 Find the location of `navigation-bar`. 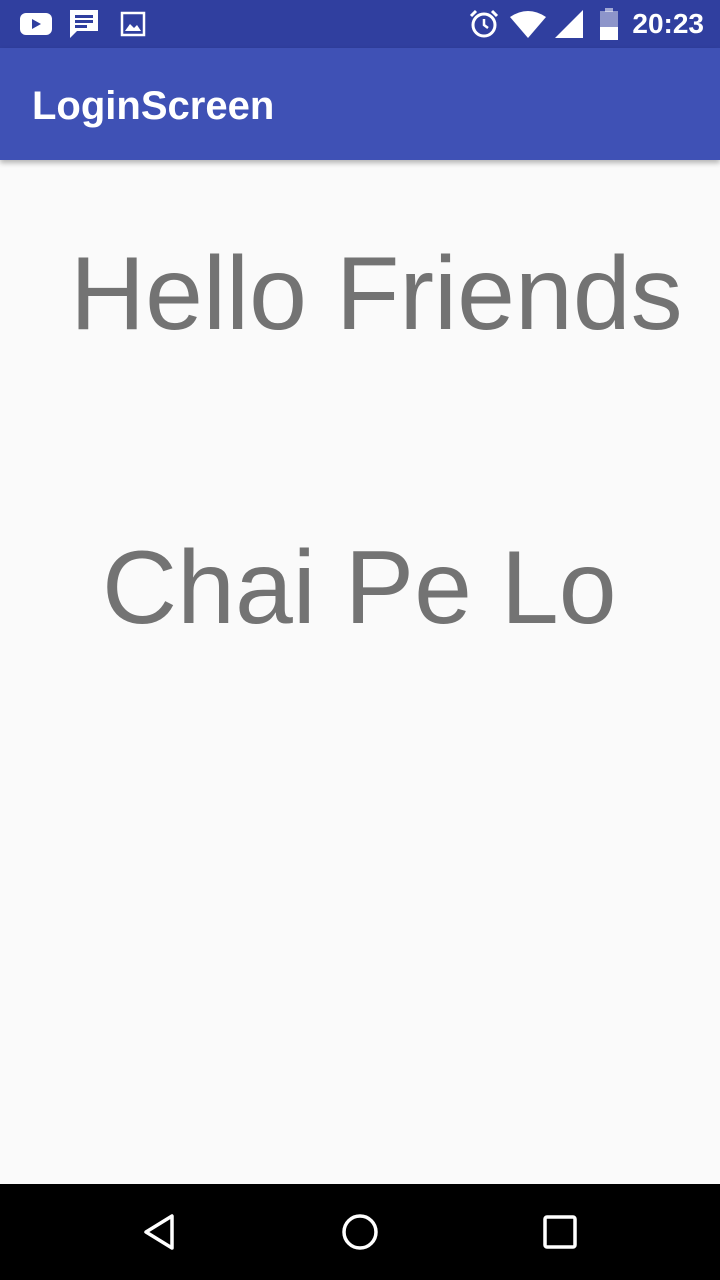

navigation-bar is located at coordinates (360, 1232).